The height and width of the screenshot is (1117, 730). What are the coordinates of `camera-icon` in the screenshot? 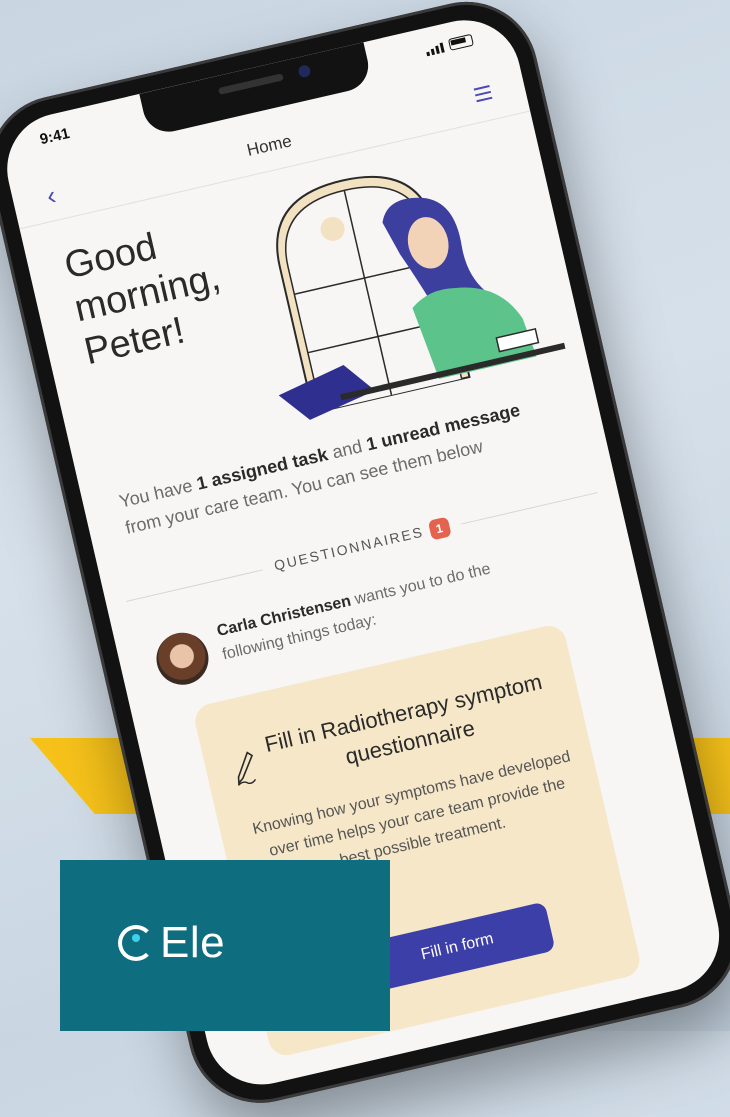 It's located at (304, 71).